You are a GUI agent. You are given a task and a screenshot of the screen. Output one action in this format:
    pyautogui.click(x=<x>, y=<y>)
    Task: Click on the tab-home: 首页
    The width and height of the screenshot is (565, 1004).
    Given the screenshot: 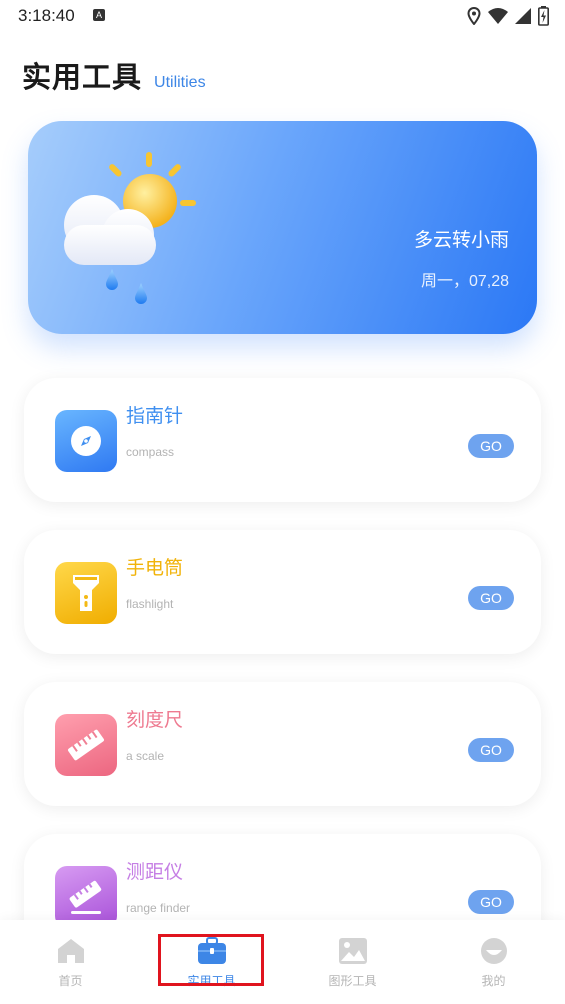 What is the action you would take?
    pyautogui.click(x=70, y=962)
    